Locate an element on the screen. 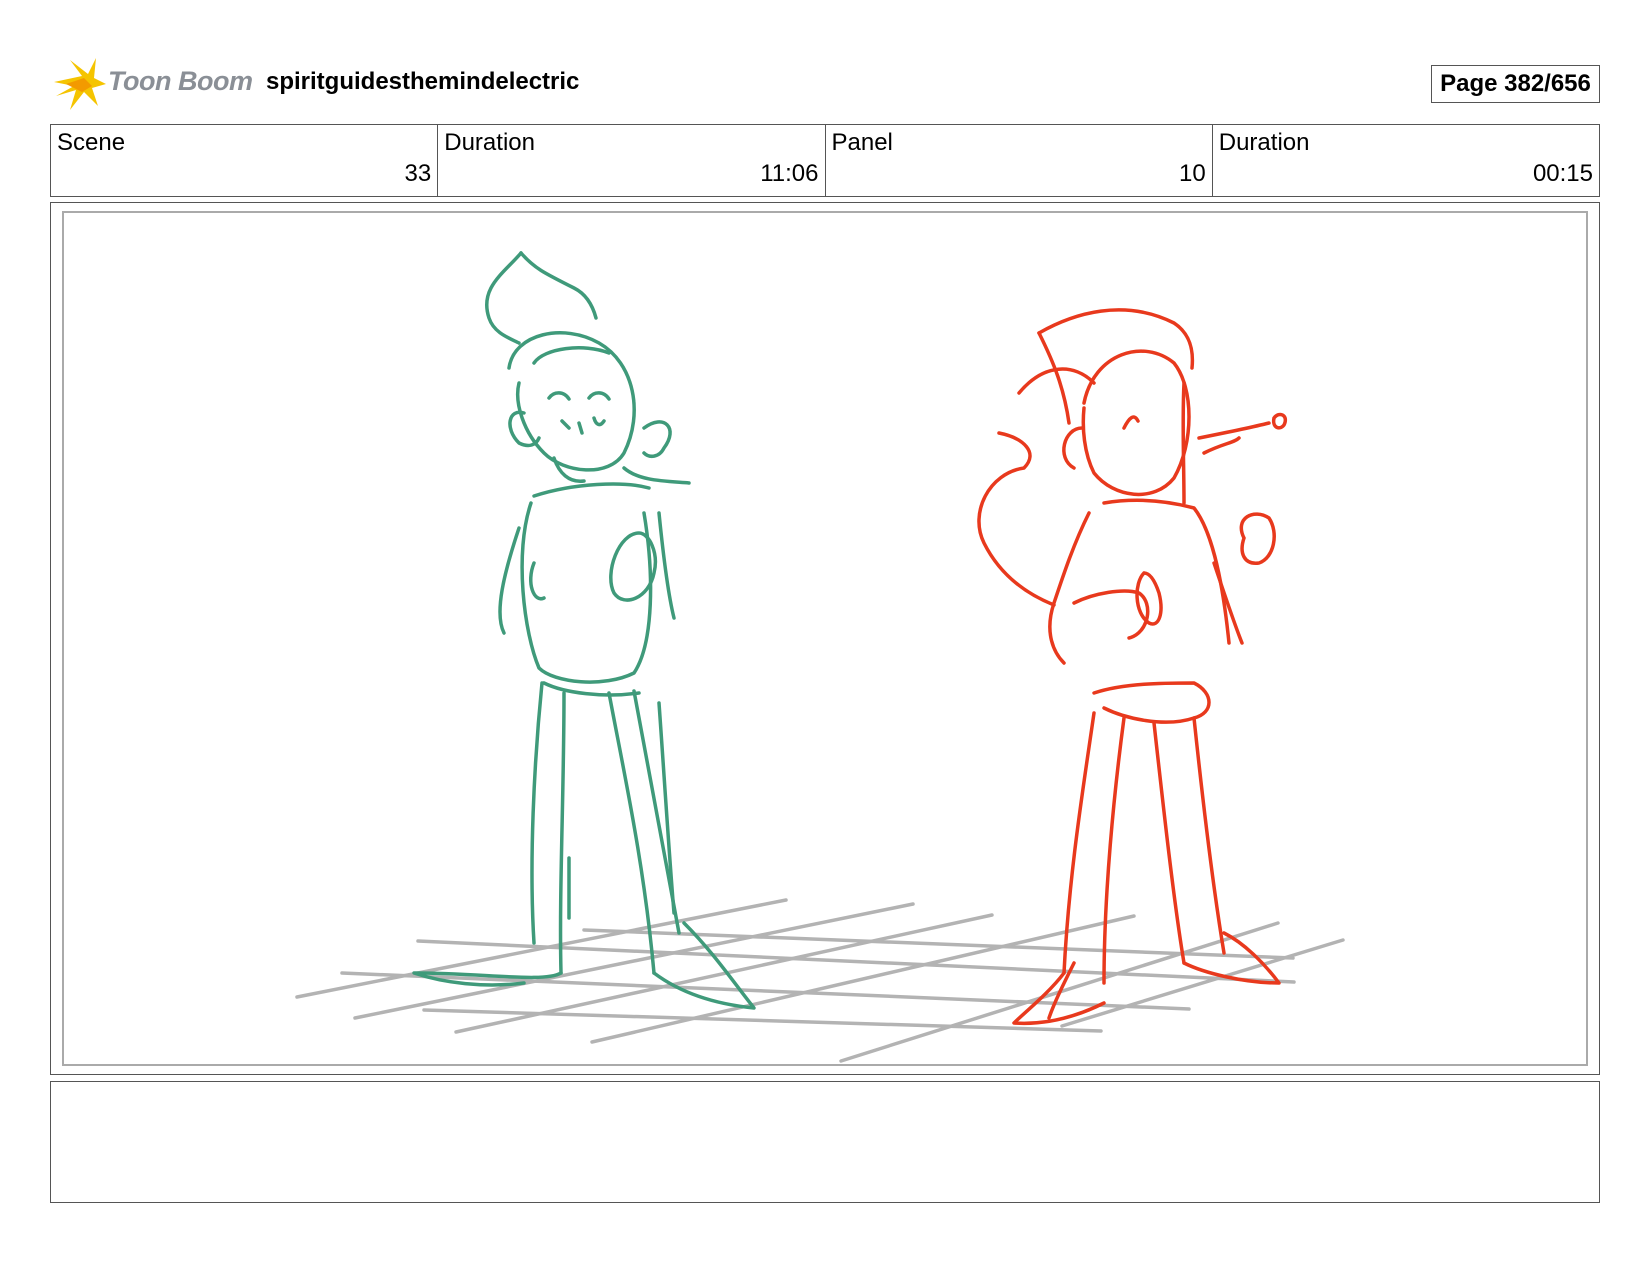 Image resolution: width=1650 pixels, height=1275 pixels. scene-duration-value: 11:06 is located at coordinates (789, 173).